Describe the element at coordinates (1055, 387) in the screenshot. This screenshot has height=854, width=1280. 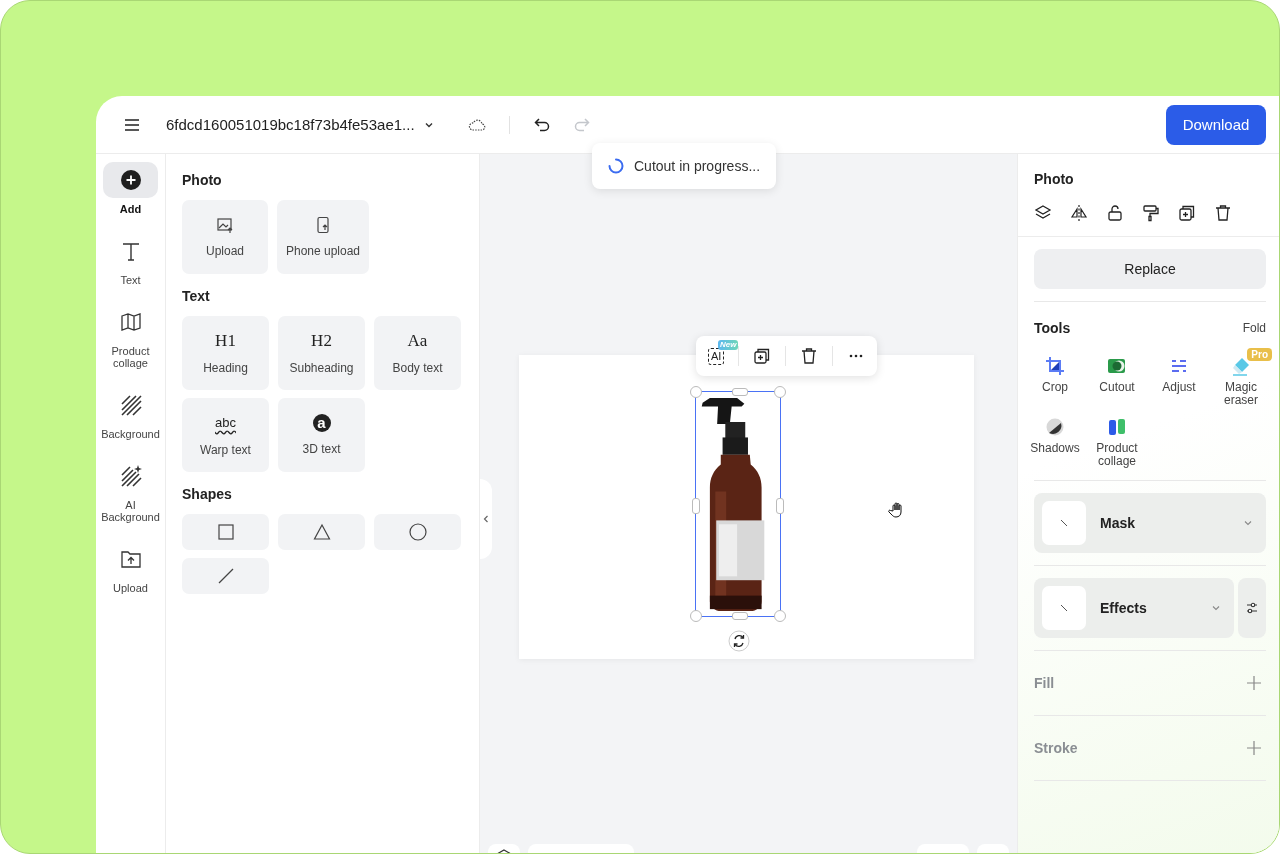
I see `tool-label: Crop` at that location.